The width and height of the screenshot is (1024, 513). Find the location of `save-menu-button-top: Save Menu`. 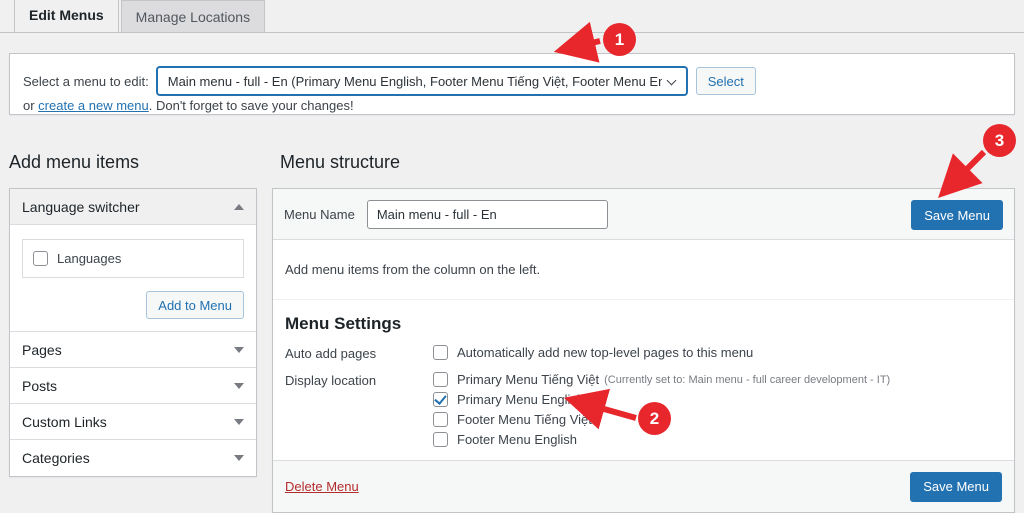

save-menu-button-top: Save Menu is located at coordinates (957, 215).